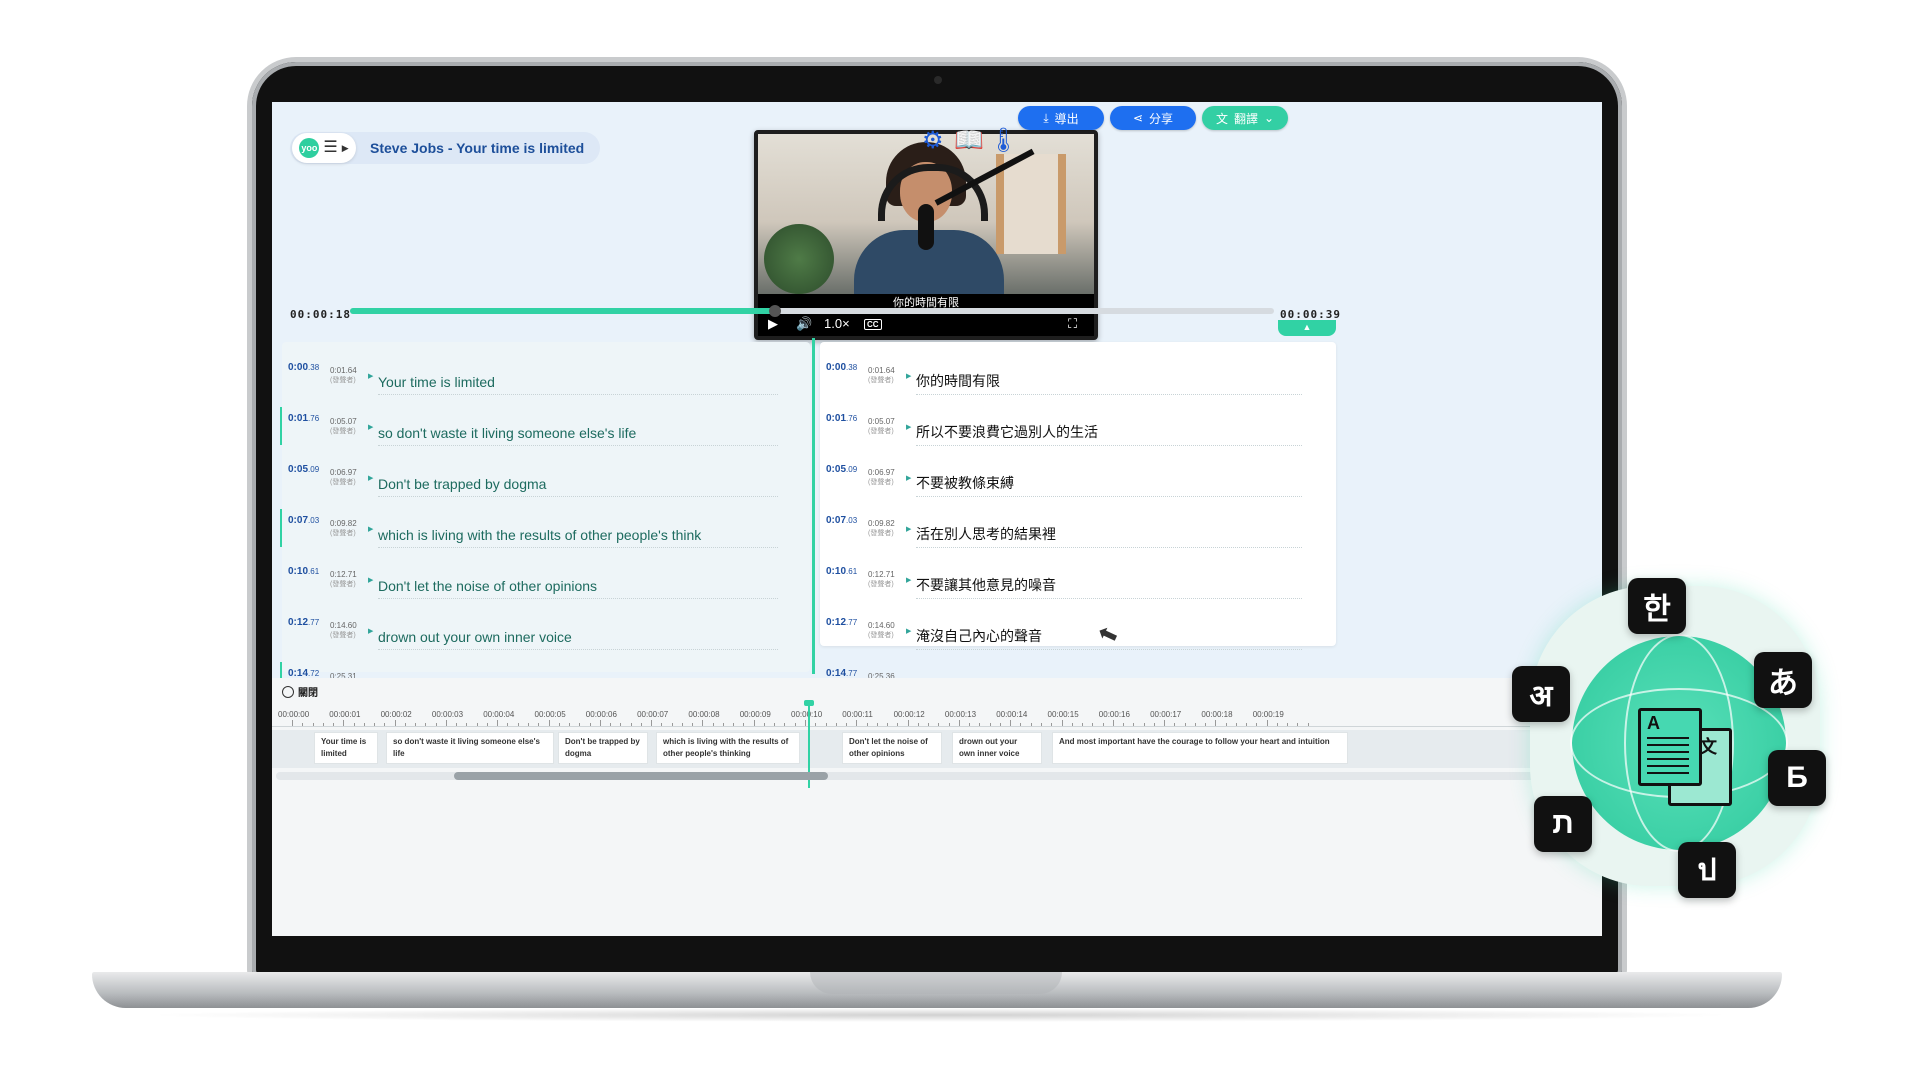  Describe the element at coordinates (1072, 324) in the screenshot. I see `fullscreen-icon: ⛶` at that location.